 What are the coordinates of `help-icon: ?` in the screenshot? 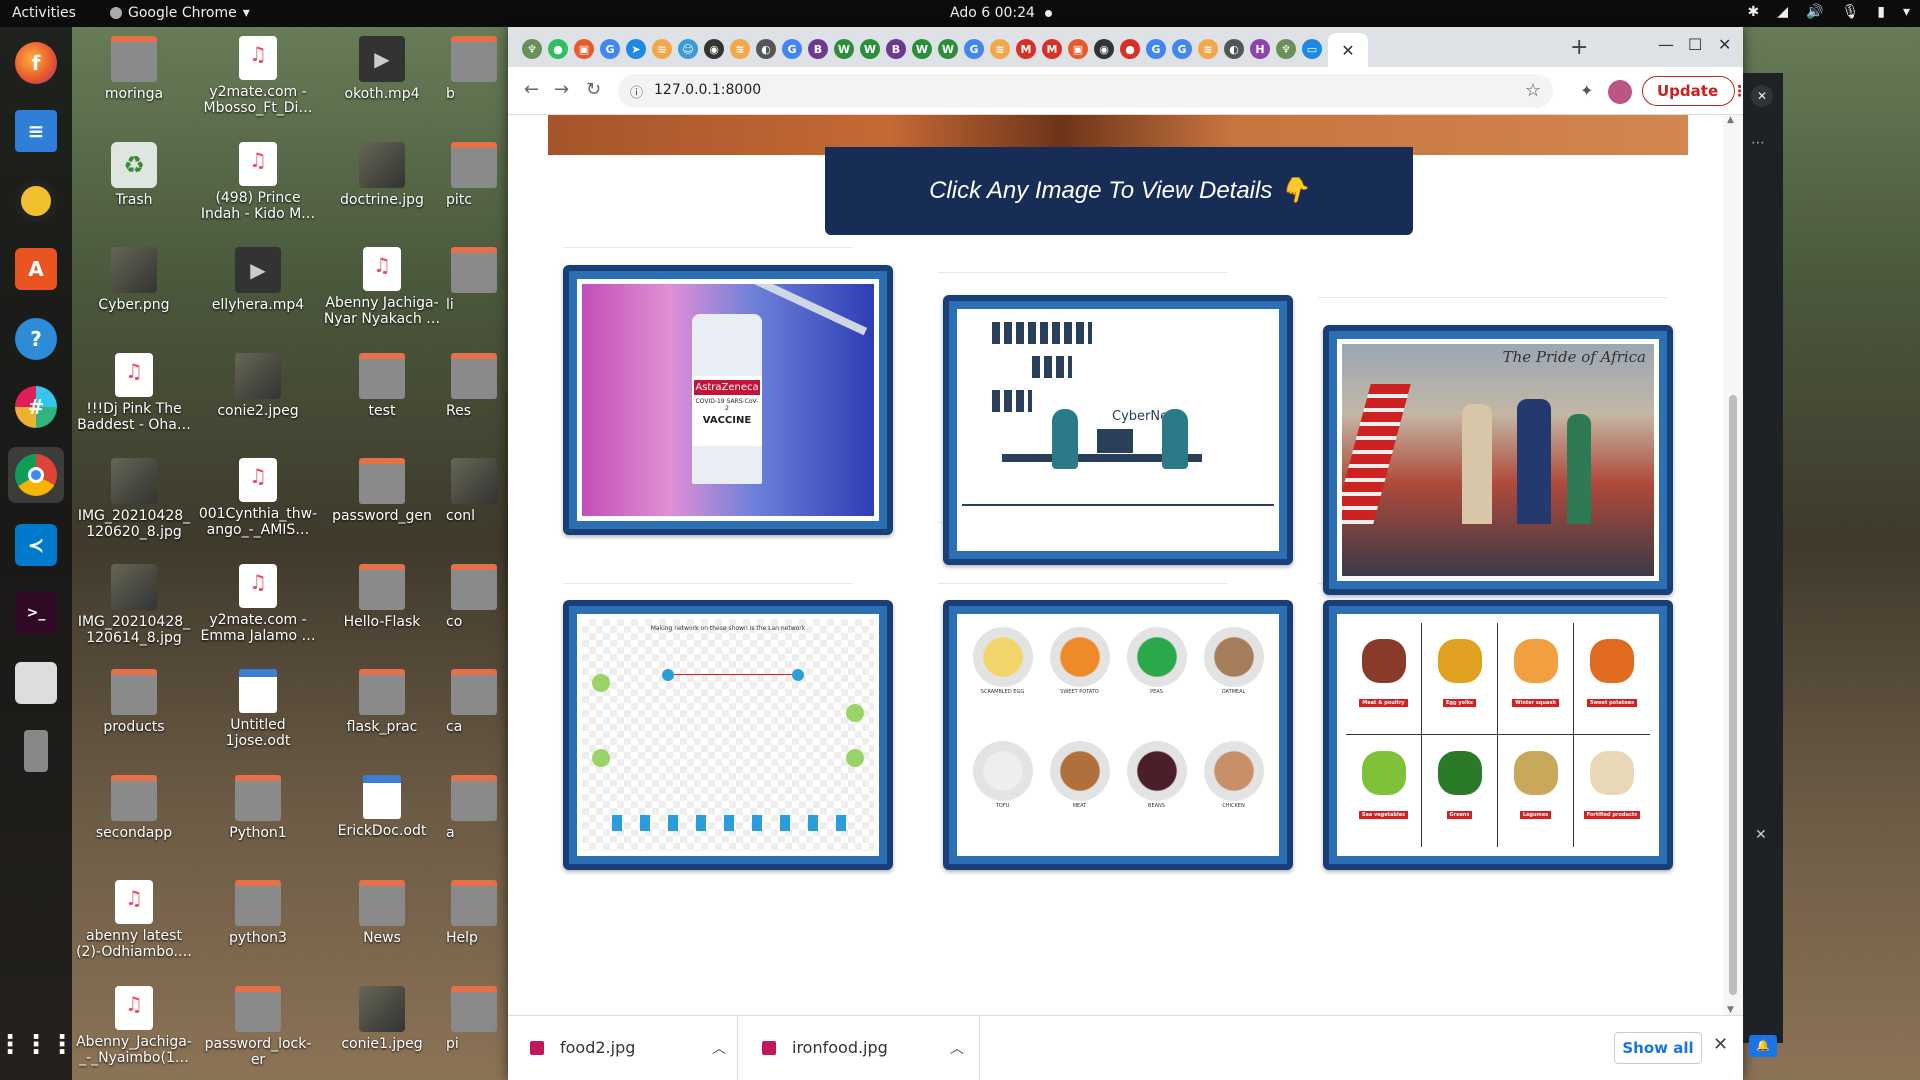 It's located at (36, 339).